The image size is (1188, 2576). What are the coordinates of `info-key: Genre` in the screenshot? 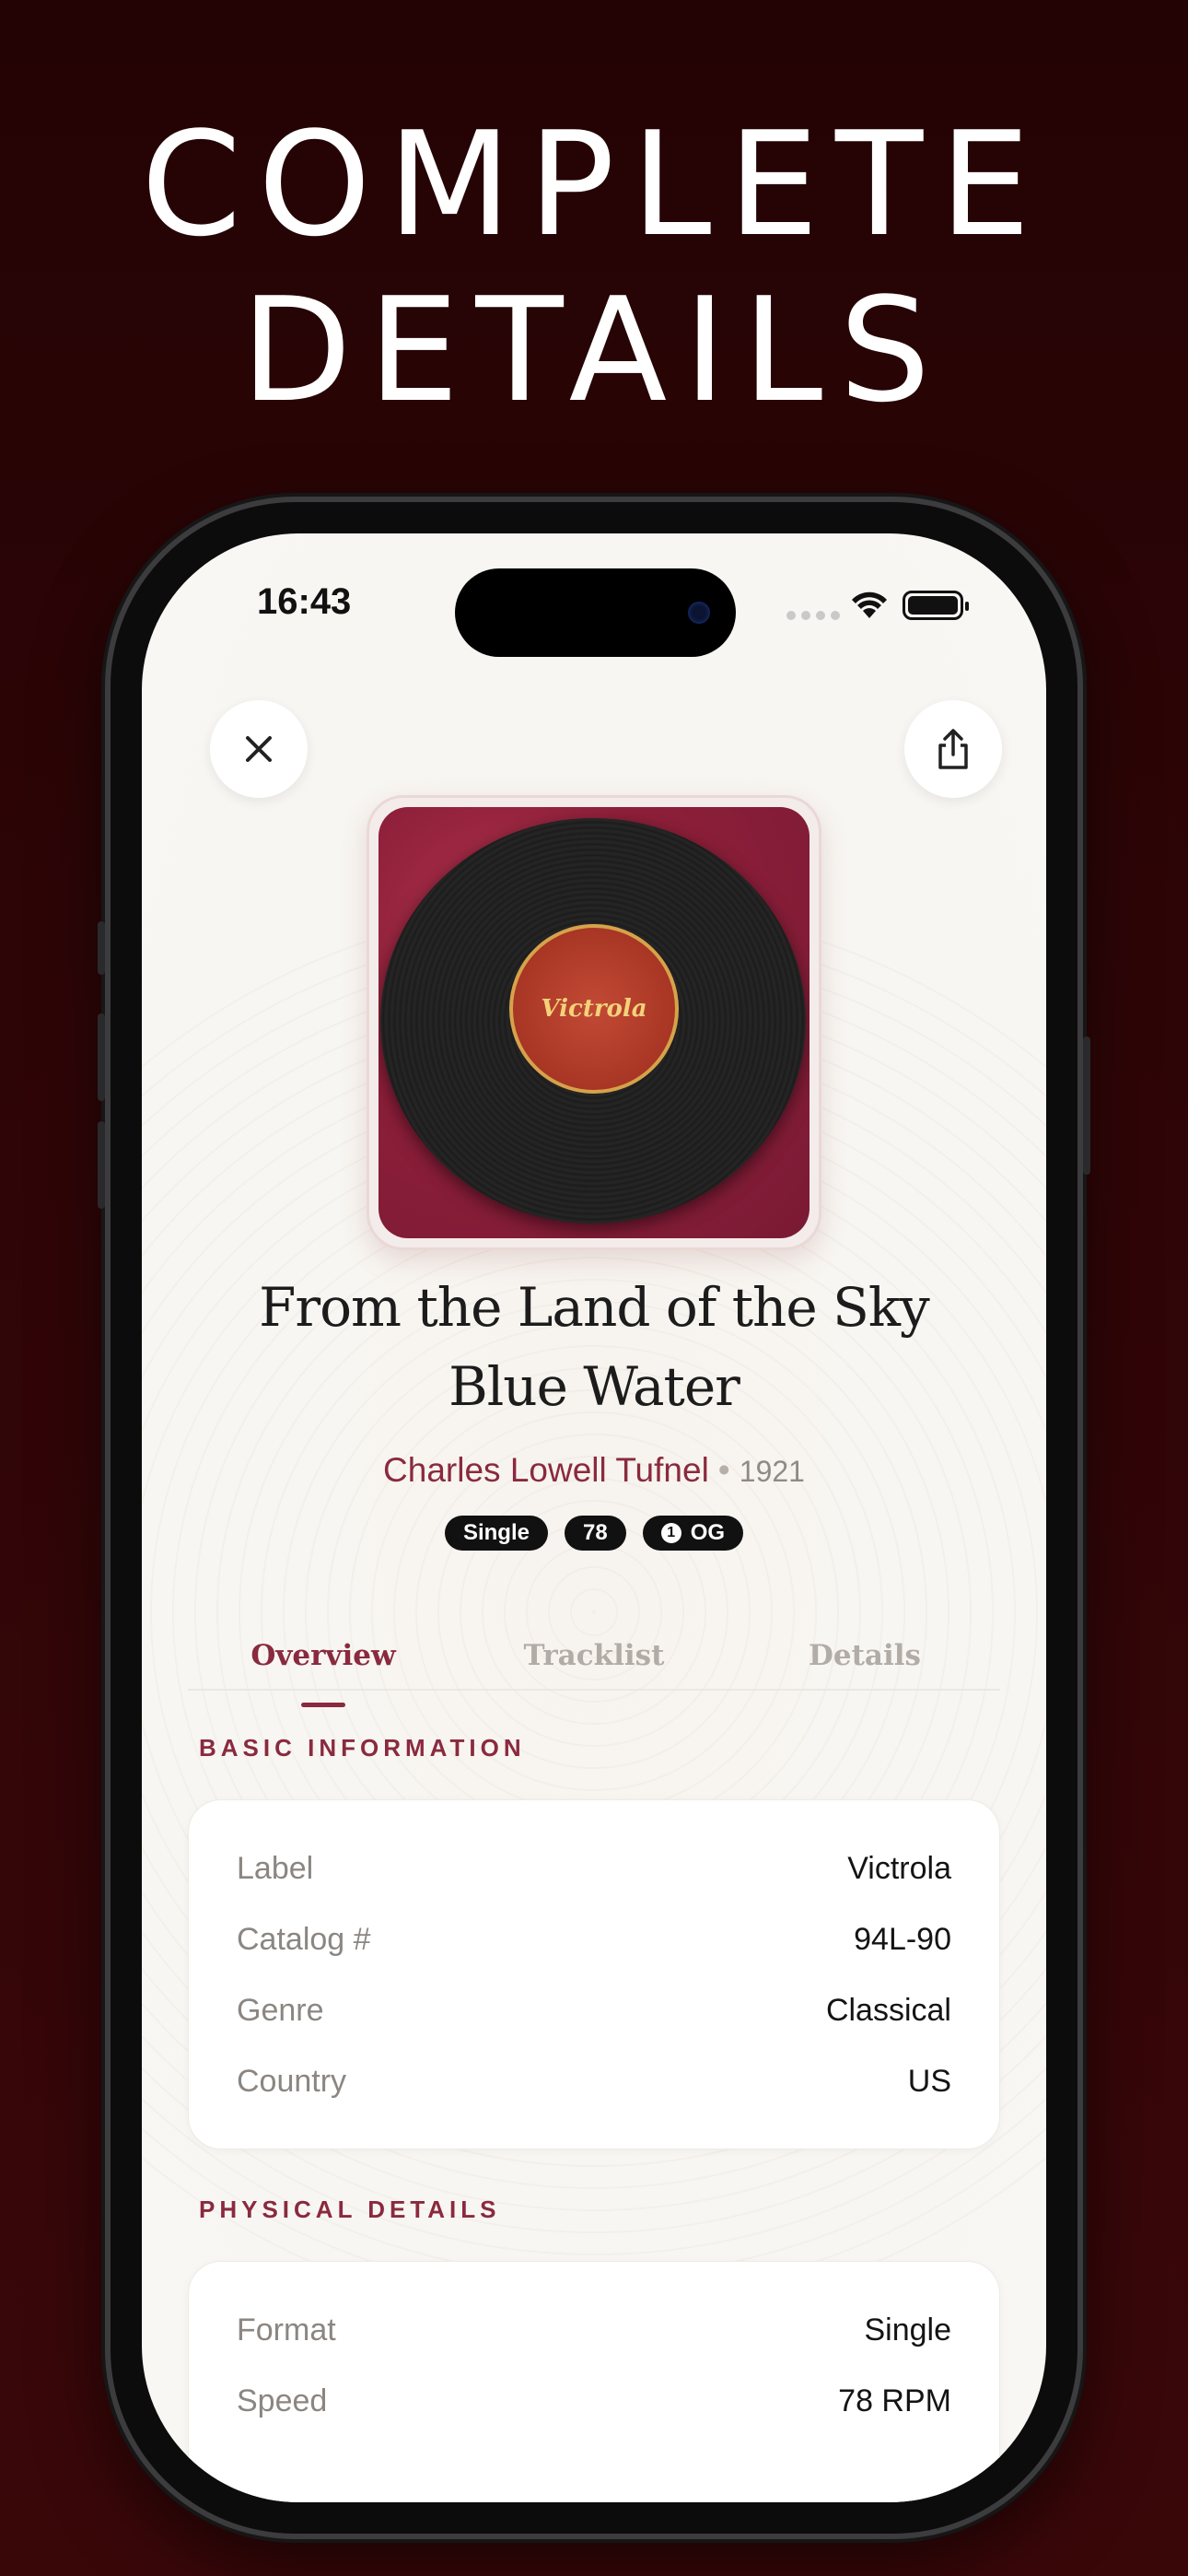 It's located at (280, 2010).